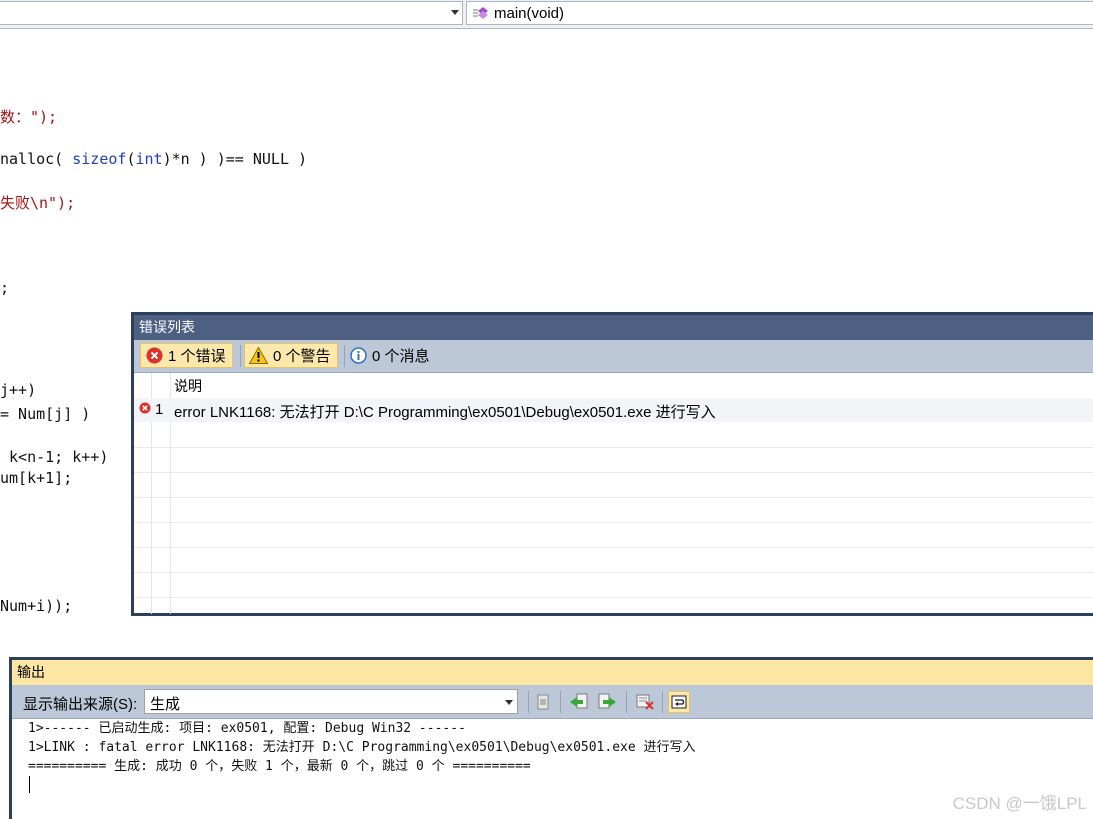  I want to click on code-token: 失败\n");, so click(38, 203).